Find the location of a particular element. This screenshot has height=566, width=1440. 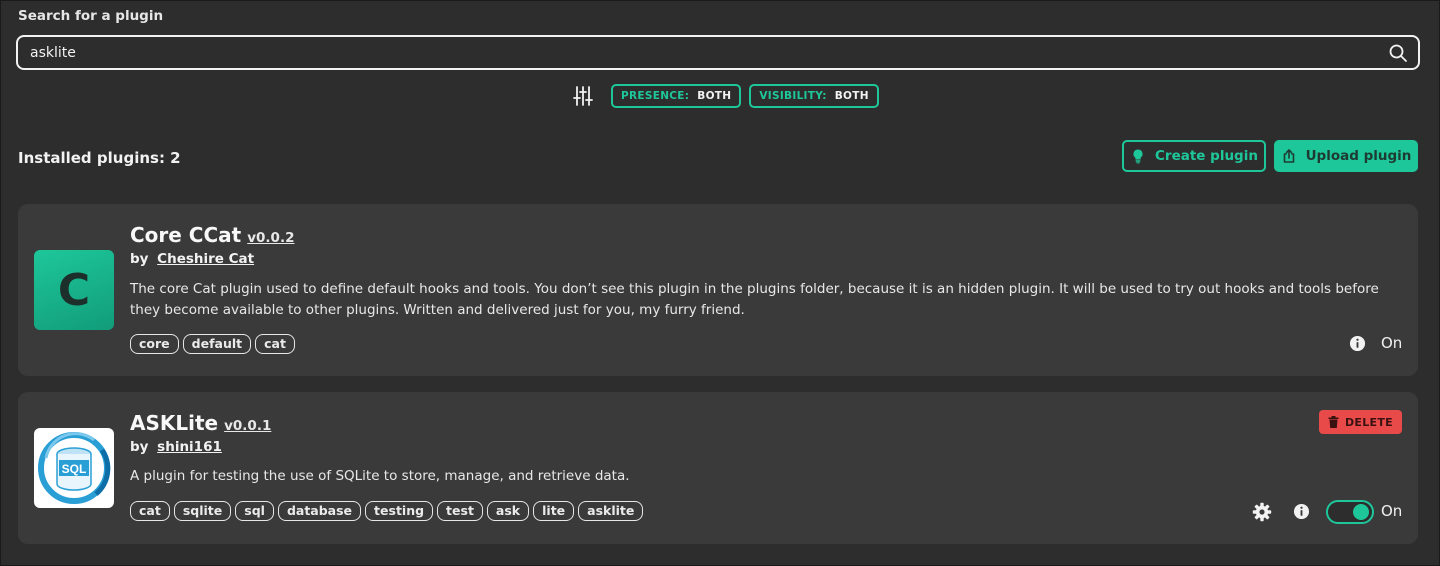

plugin-author-row: by Cheshire Cat is located at coordinates (192, 259).